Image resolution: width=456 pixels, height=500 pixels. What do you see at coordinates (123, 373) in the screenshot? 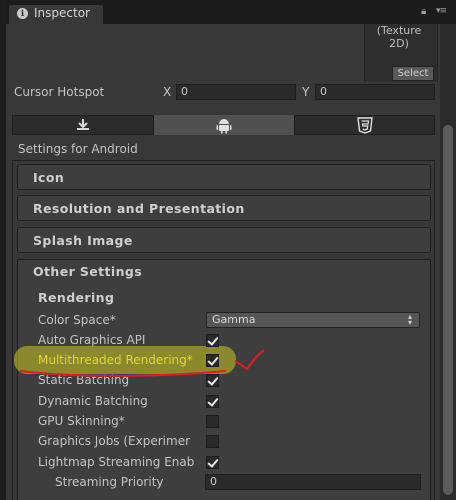
I see `underline-annotation` at bounding box center [123, 373].